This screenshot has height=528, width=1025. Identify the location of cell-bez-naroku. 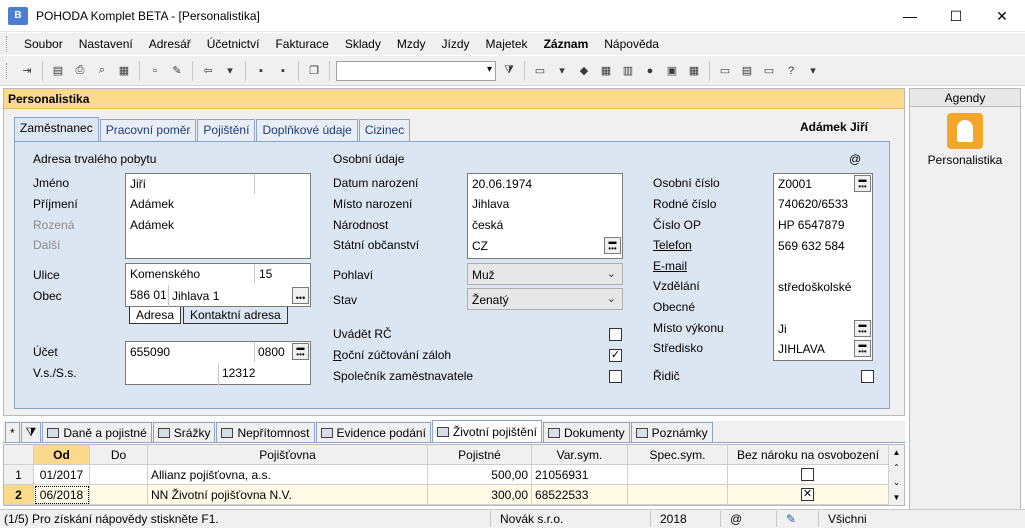
(808, 475).